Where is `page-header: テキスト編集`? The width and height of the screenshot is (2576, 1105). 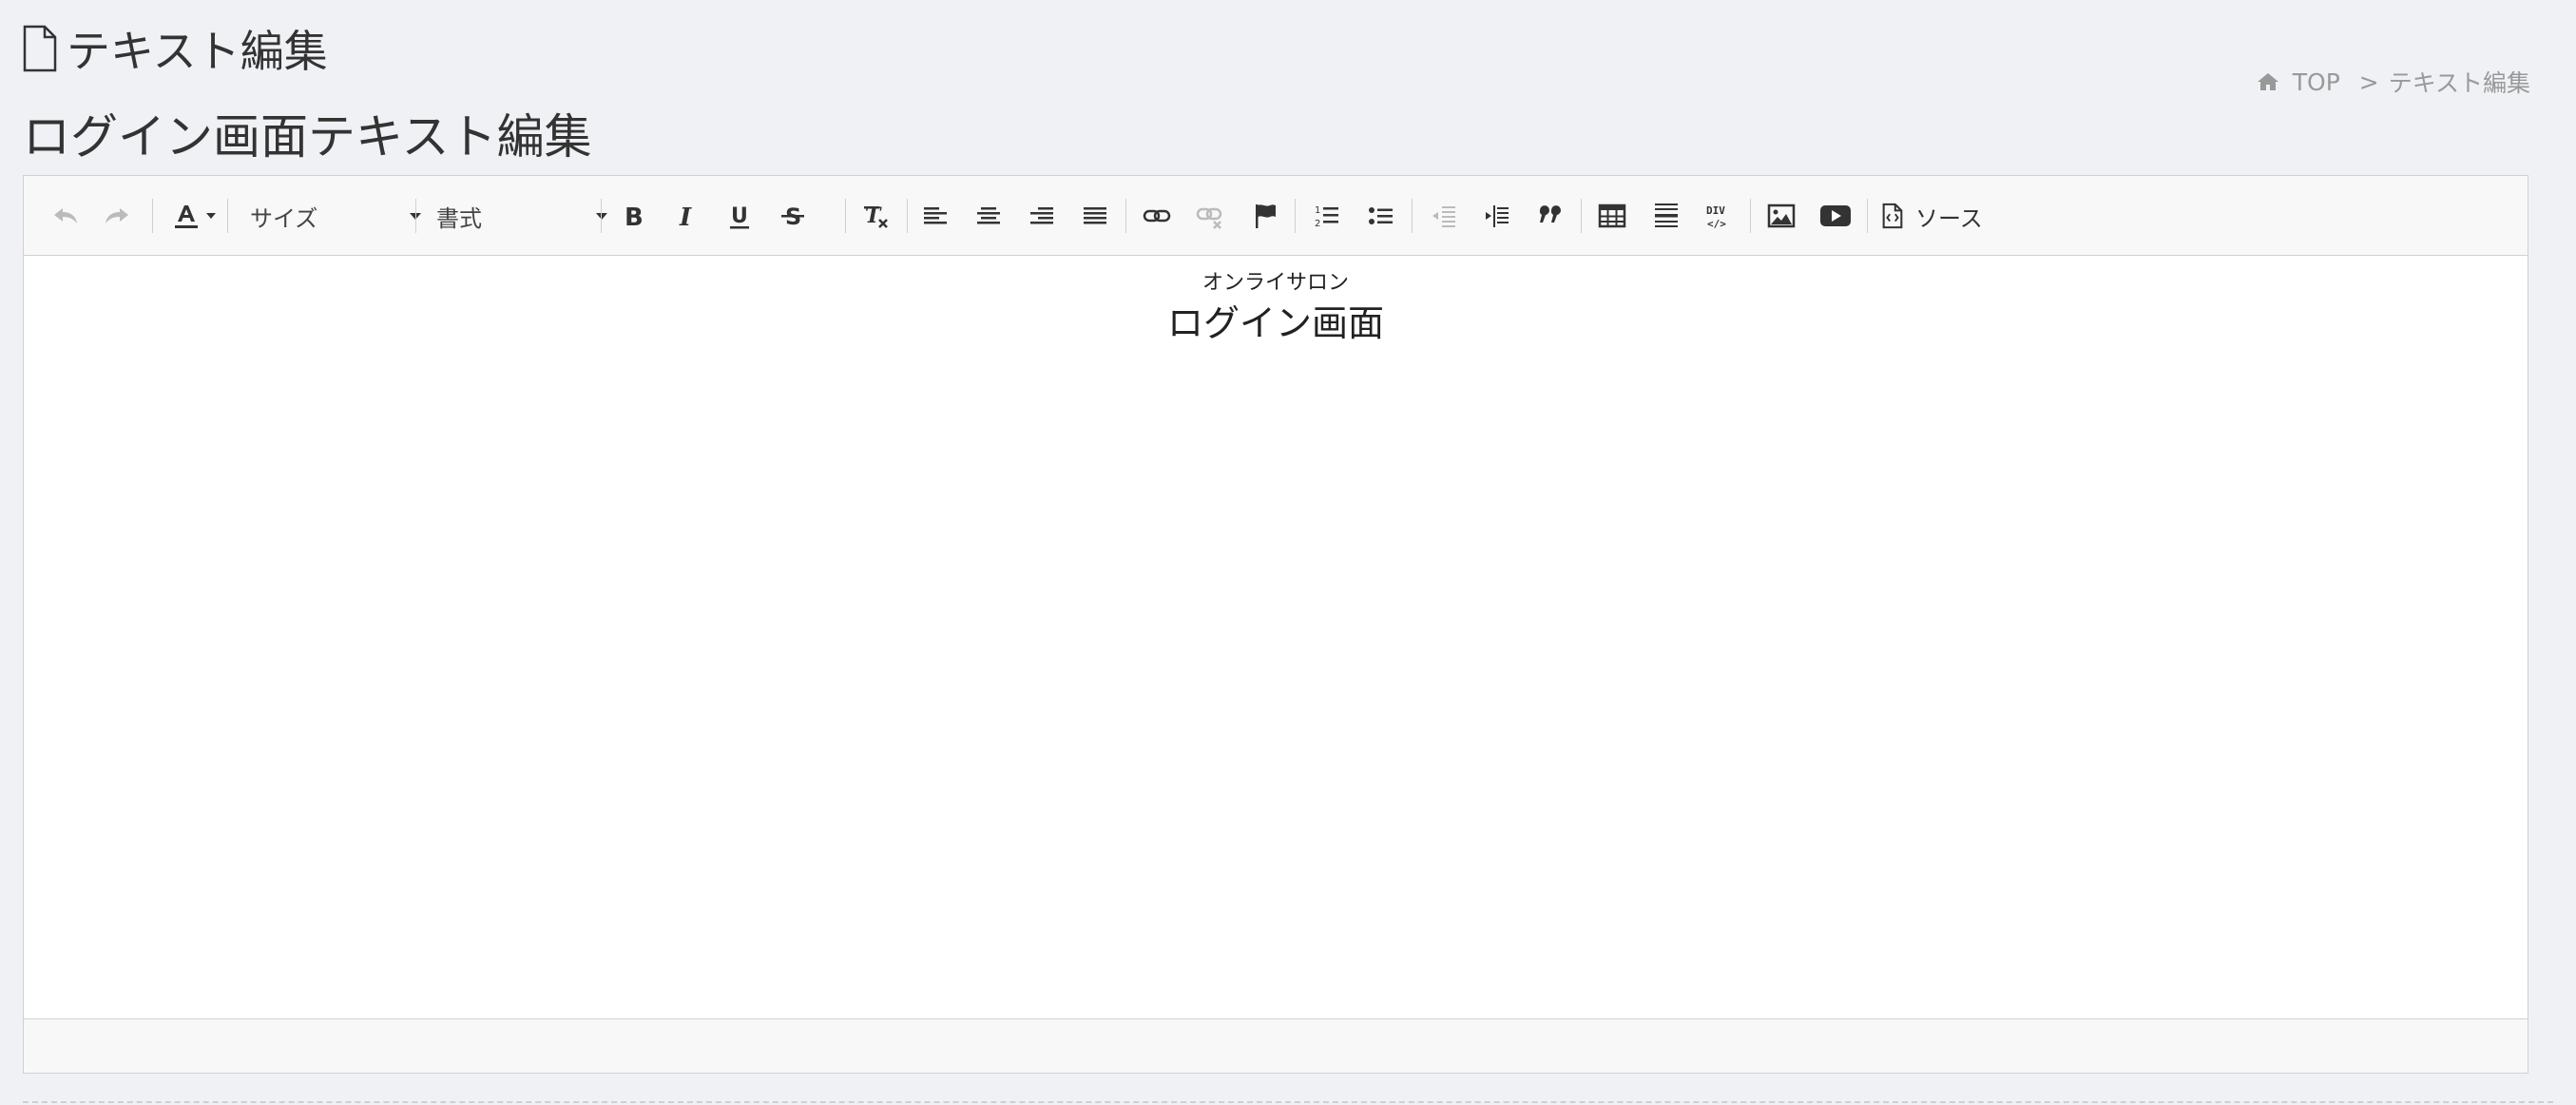
page-header: テキスト編集 is located at coordinates (175, 48).